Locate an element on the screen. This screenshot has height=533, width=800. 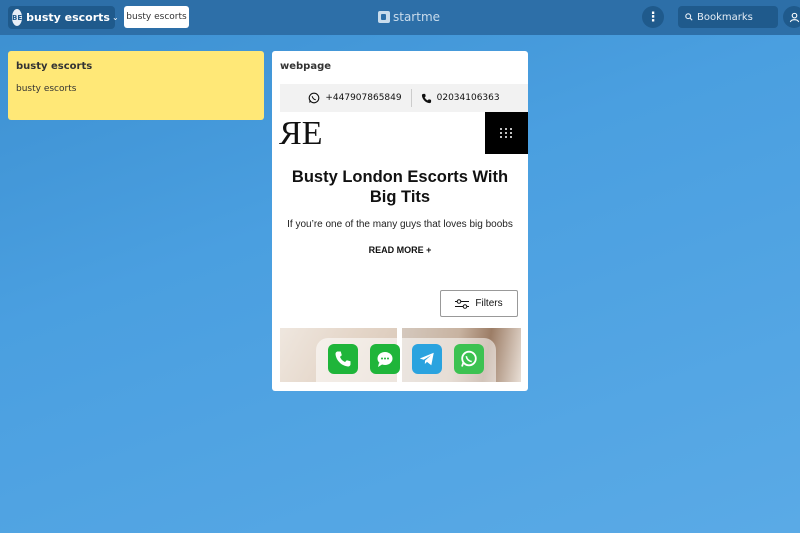
site-logo: RE is located at coordinates (301, 133).